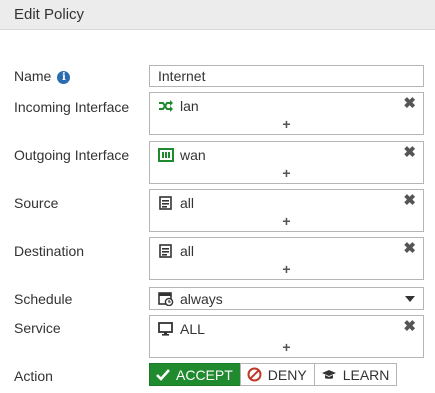 Image resolution: width=435 pixels, height=393 pixels. I want to click on destination-entry: all, so click(176, 251).